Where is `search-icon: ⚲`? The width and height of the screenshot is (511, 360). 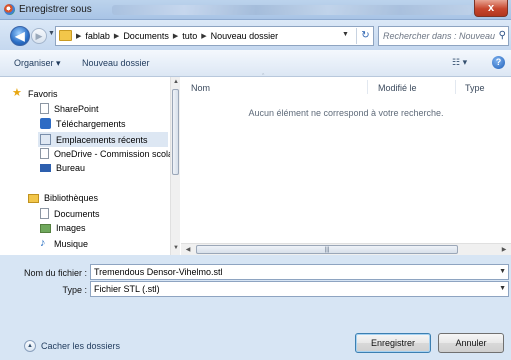 search-icon: ⚲ is located at coordinates (502, 35).